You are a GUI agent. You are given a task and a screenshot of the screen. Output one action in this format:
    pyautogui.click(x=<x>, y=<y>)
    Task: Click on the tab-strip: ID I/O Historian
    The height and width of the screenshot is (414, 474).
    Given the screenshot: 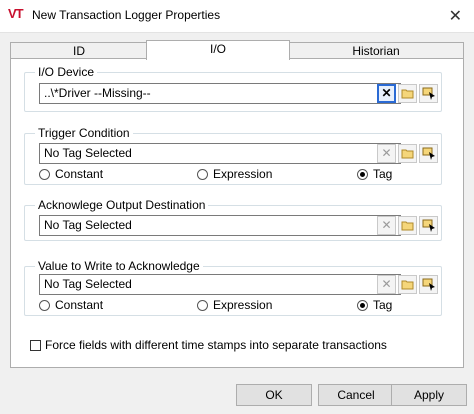 What is the action you would take?
    pyautogui.click(x=237, y=50)
    